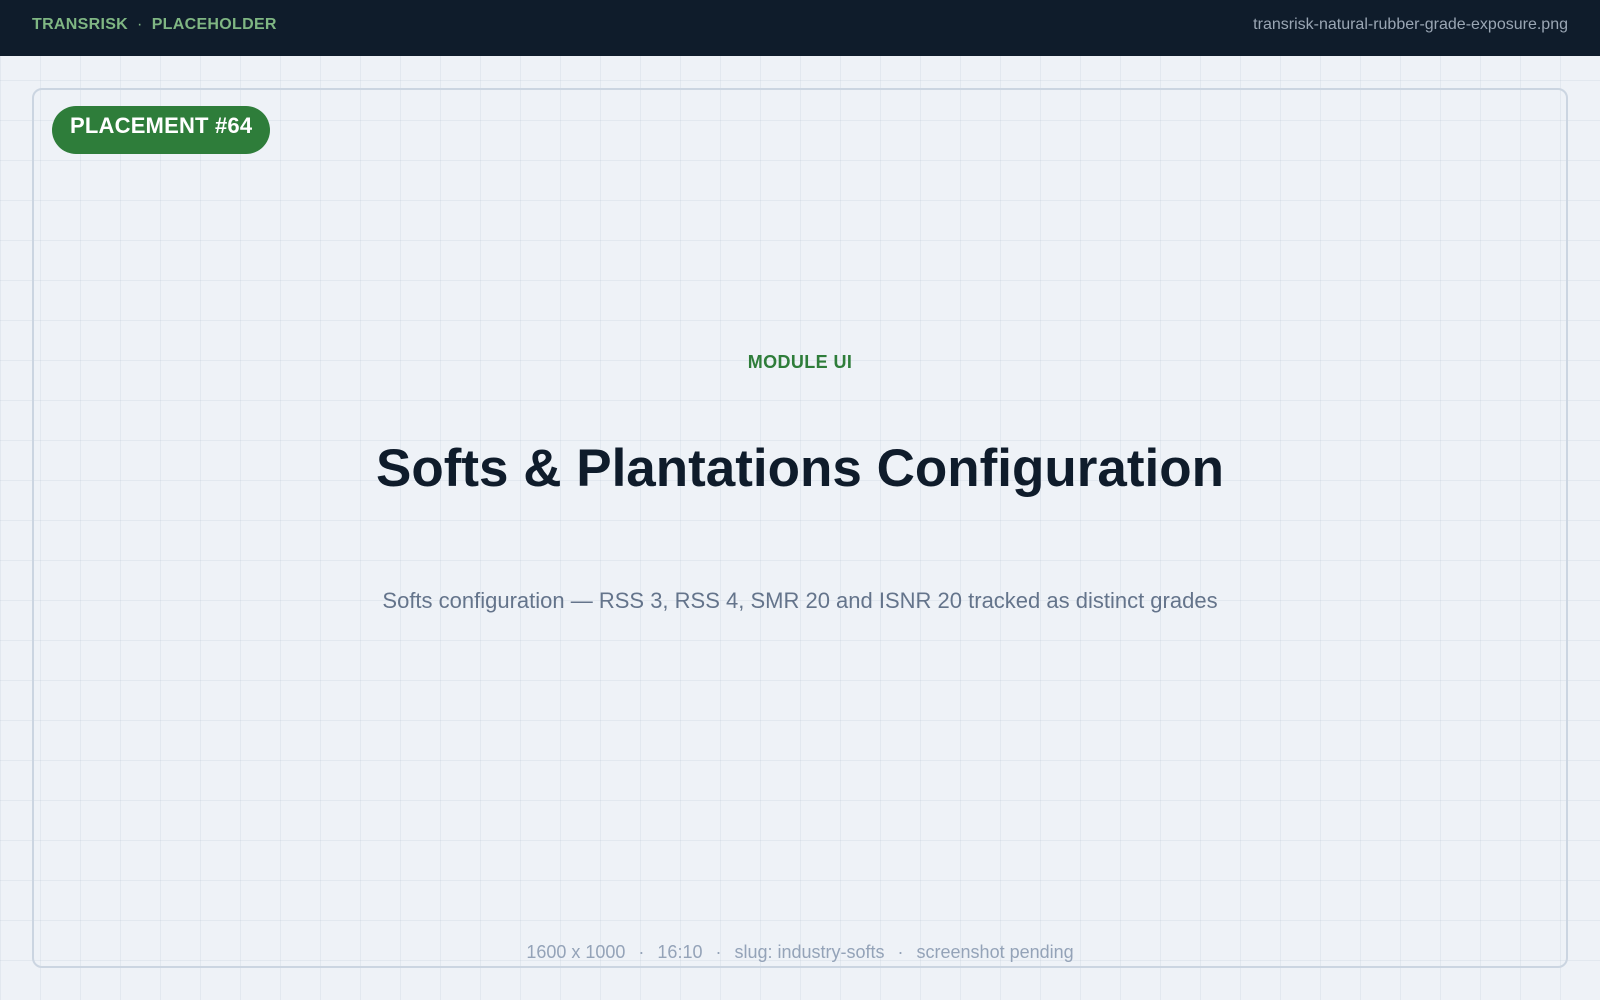 The image size is (1600, 1000). What do you see at coordinates (161, 130) in the screenshot?
I see `placement-badge: PLACEMENT #64` at bounding box center [161, 130].